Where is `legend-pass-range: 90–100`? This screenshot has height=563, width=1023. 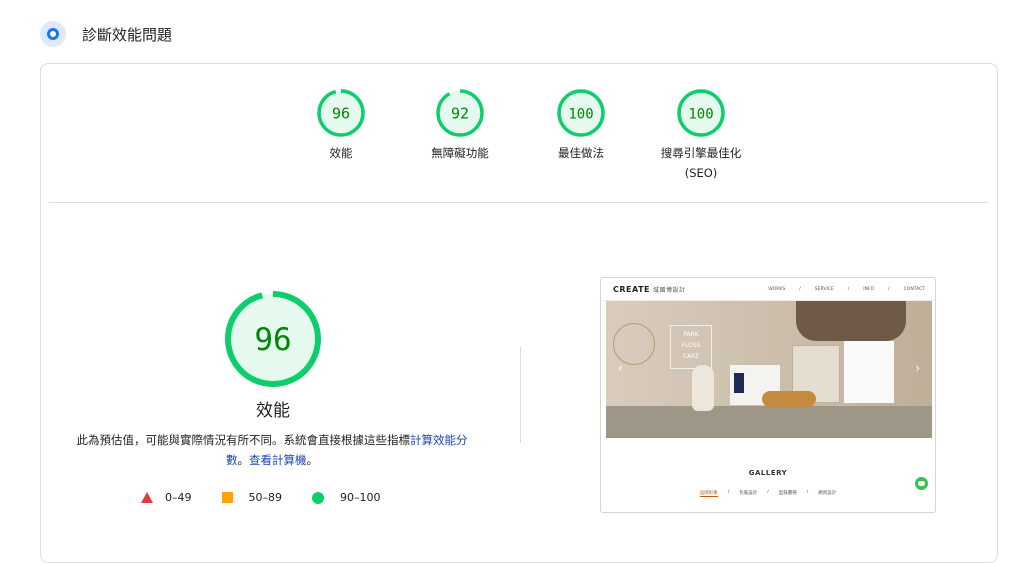 legend-pass-range: 90–100 is located at coordinates (360, 497).